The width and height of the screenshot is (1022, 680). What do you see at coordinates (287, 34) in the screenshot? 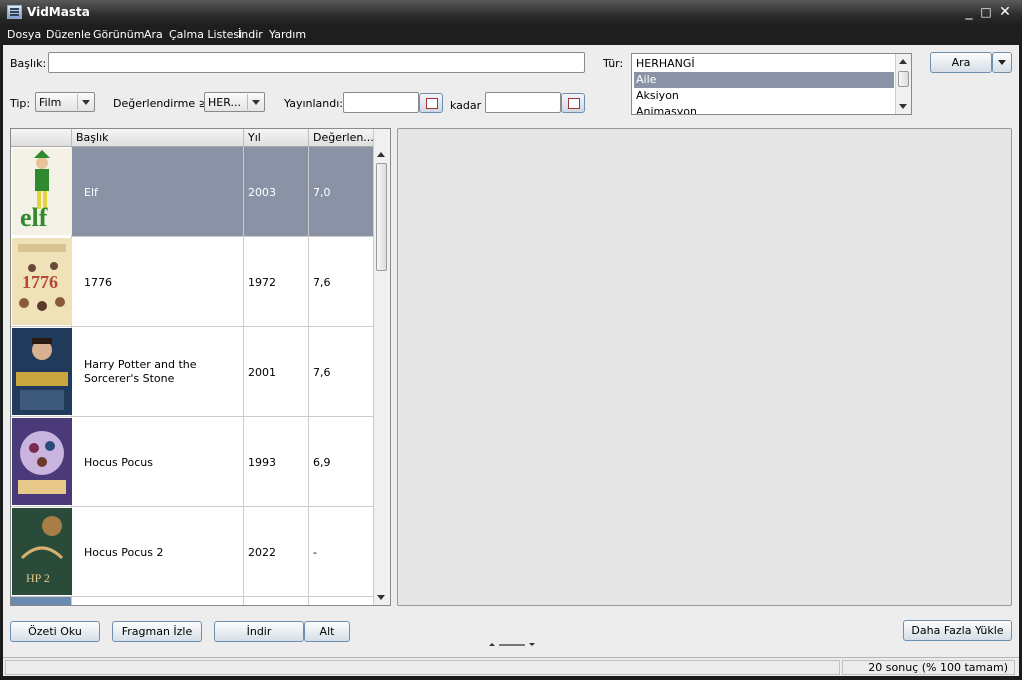
I see `menu-help: Yardım` at bounding box center [287, 34].